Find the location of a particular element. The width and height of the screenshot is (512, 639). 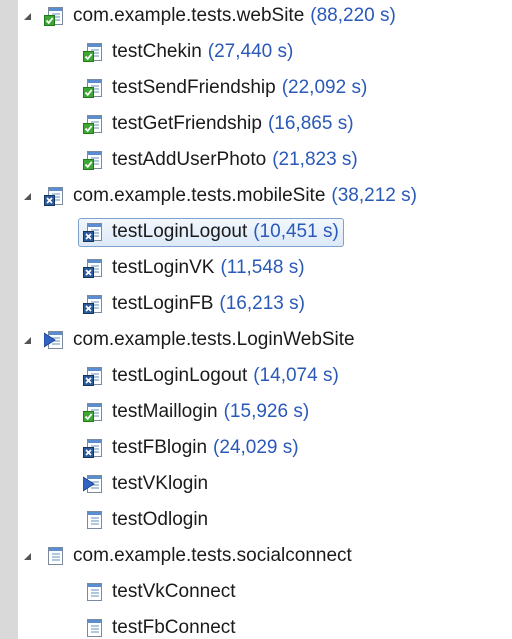

test-name: testFBlogin is located at coordinates (160, 447).